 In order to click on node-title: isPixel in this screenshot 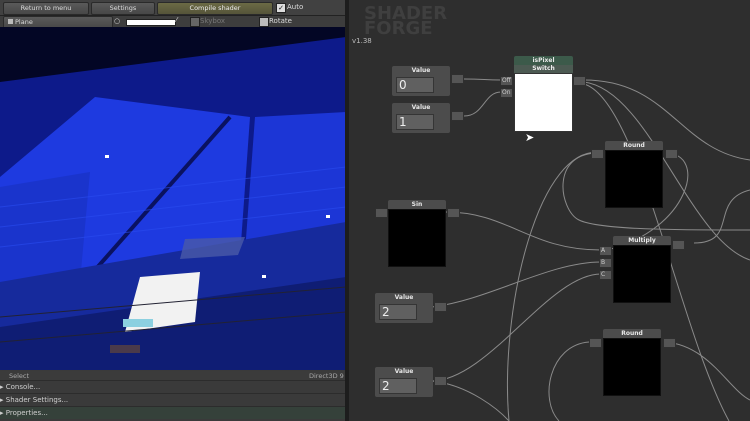, I will do `click(543, 60)`.